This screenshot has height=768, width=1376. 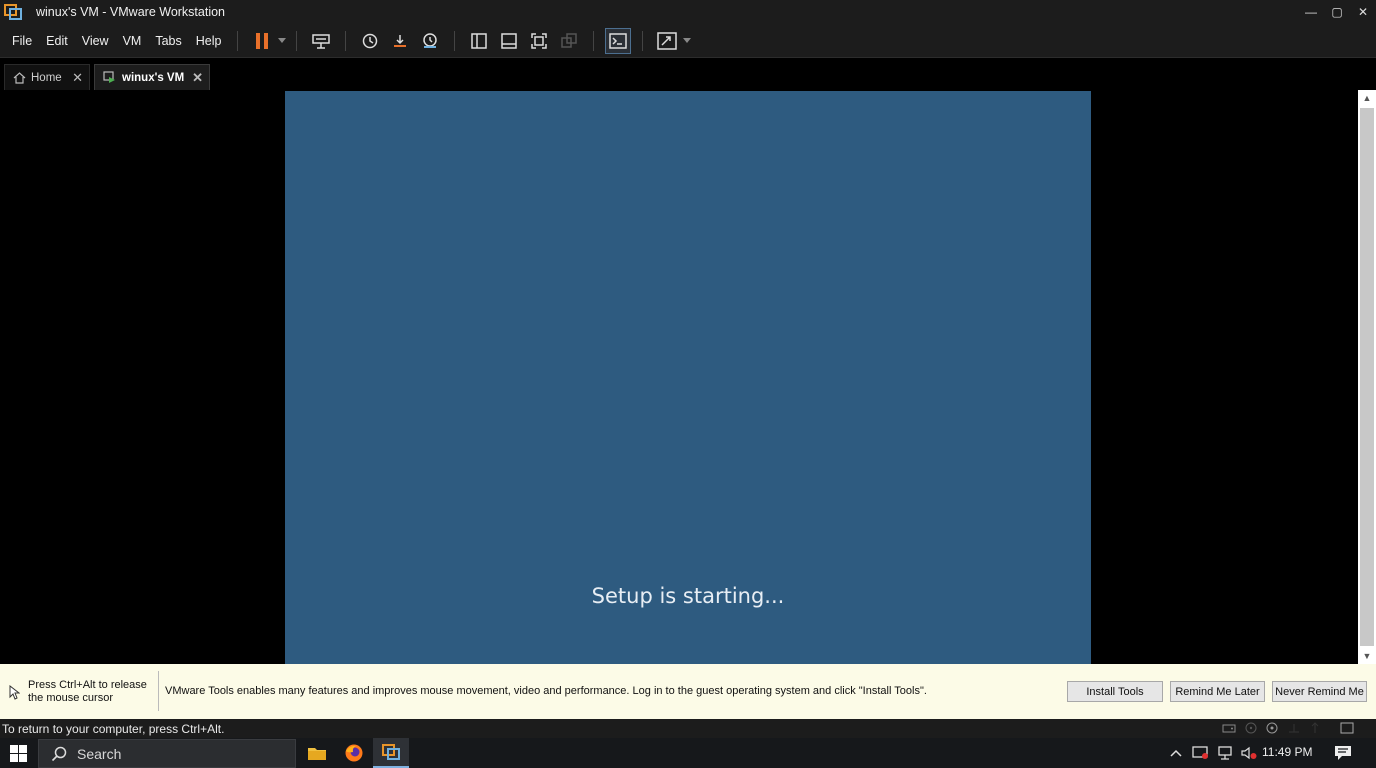 I want to click on scroll-down-arrow: ▼, so click(x=1367, y=656).